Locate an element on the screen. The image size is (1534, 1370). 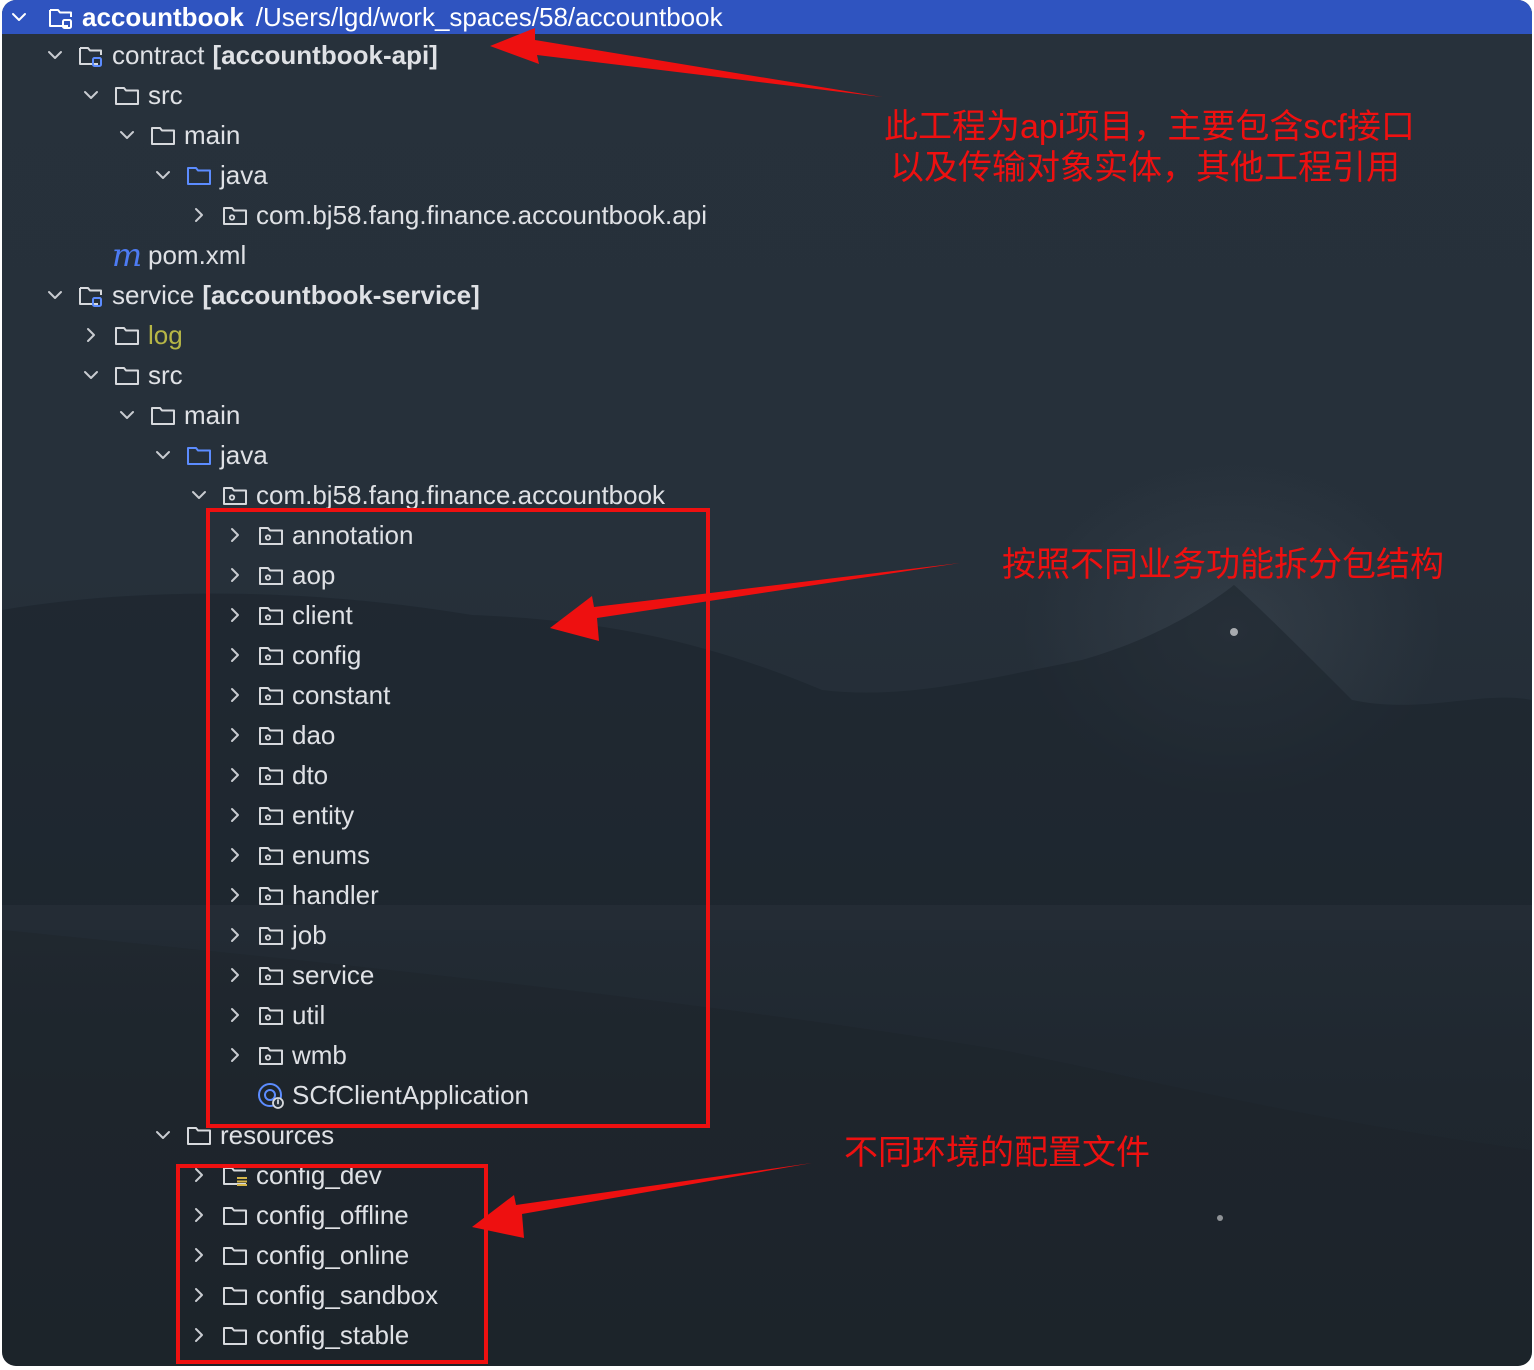
config-note: 不同环境的配置文件 is located at coordinates (997, 1153).